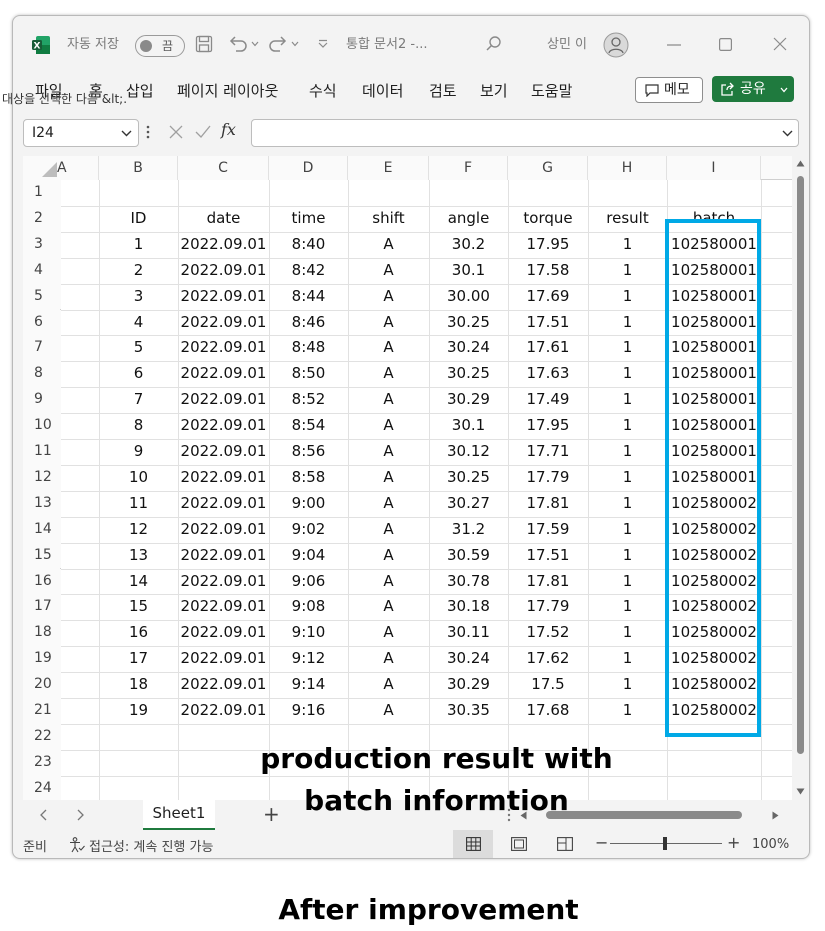 The width and height of the screenshot is (825, 931). Describe the element at coordinates (627, 219) in the screenshot. I see `header-cell-result: result` at that location.